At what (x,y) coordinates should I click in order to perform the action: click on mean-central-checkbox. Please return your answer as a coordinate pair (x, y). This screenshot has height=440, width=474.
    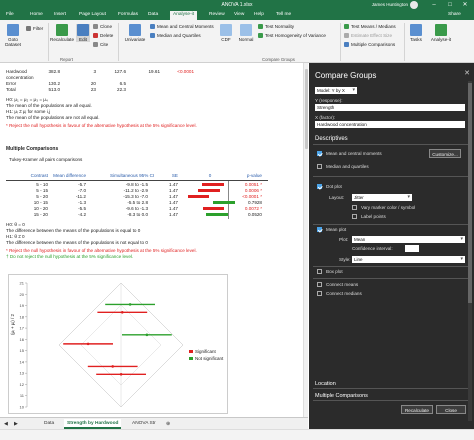
    Looking at the image, I should click on (319, 153).